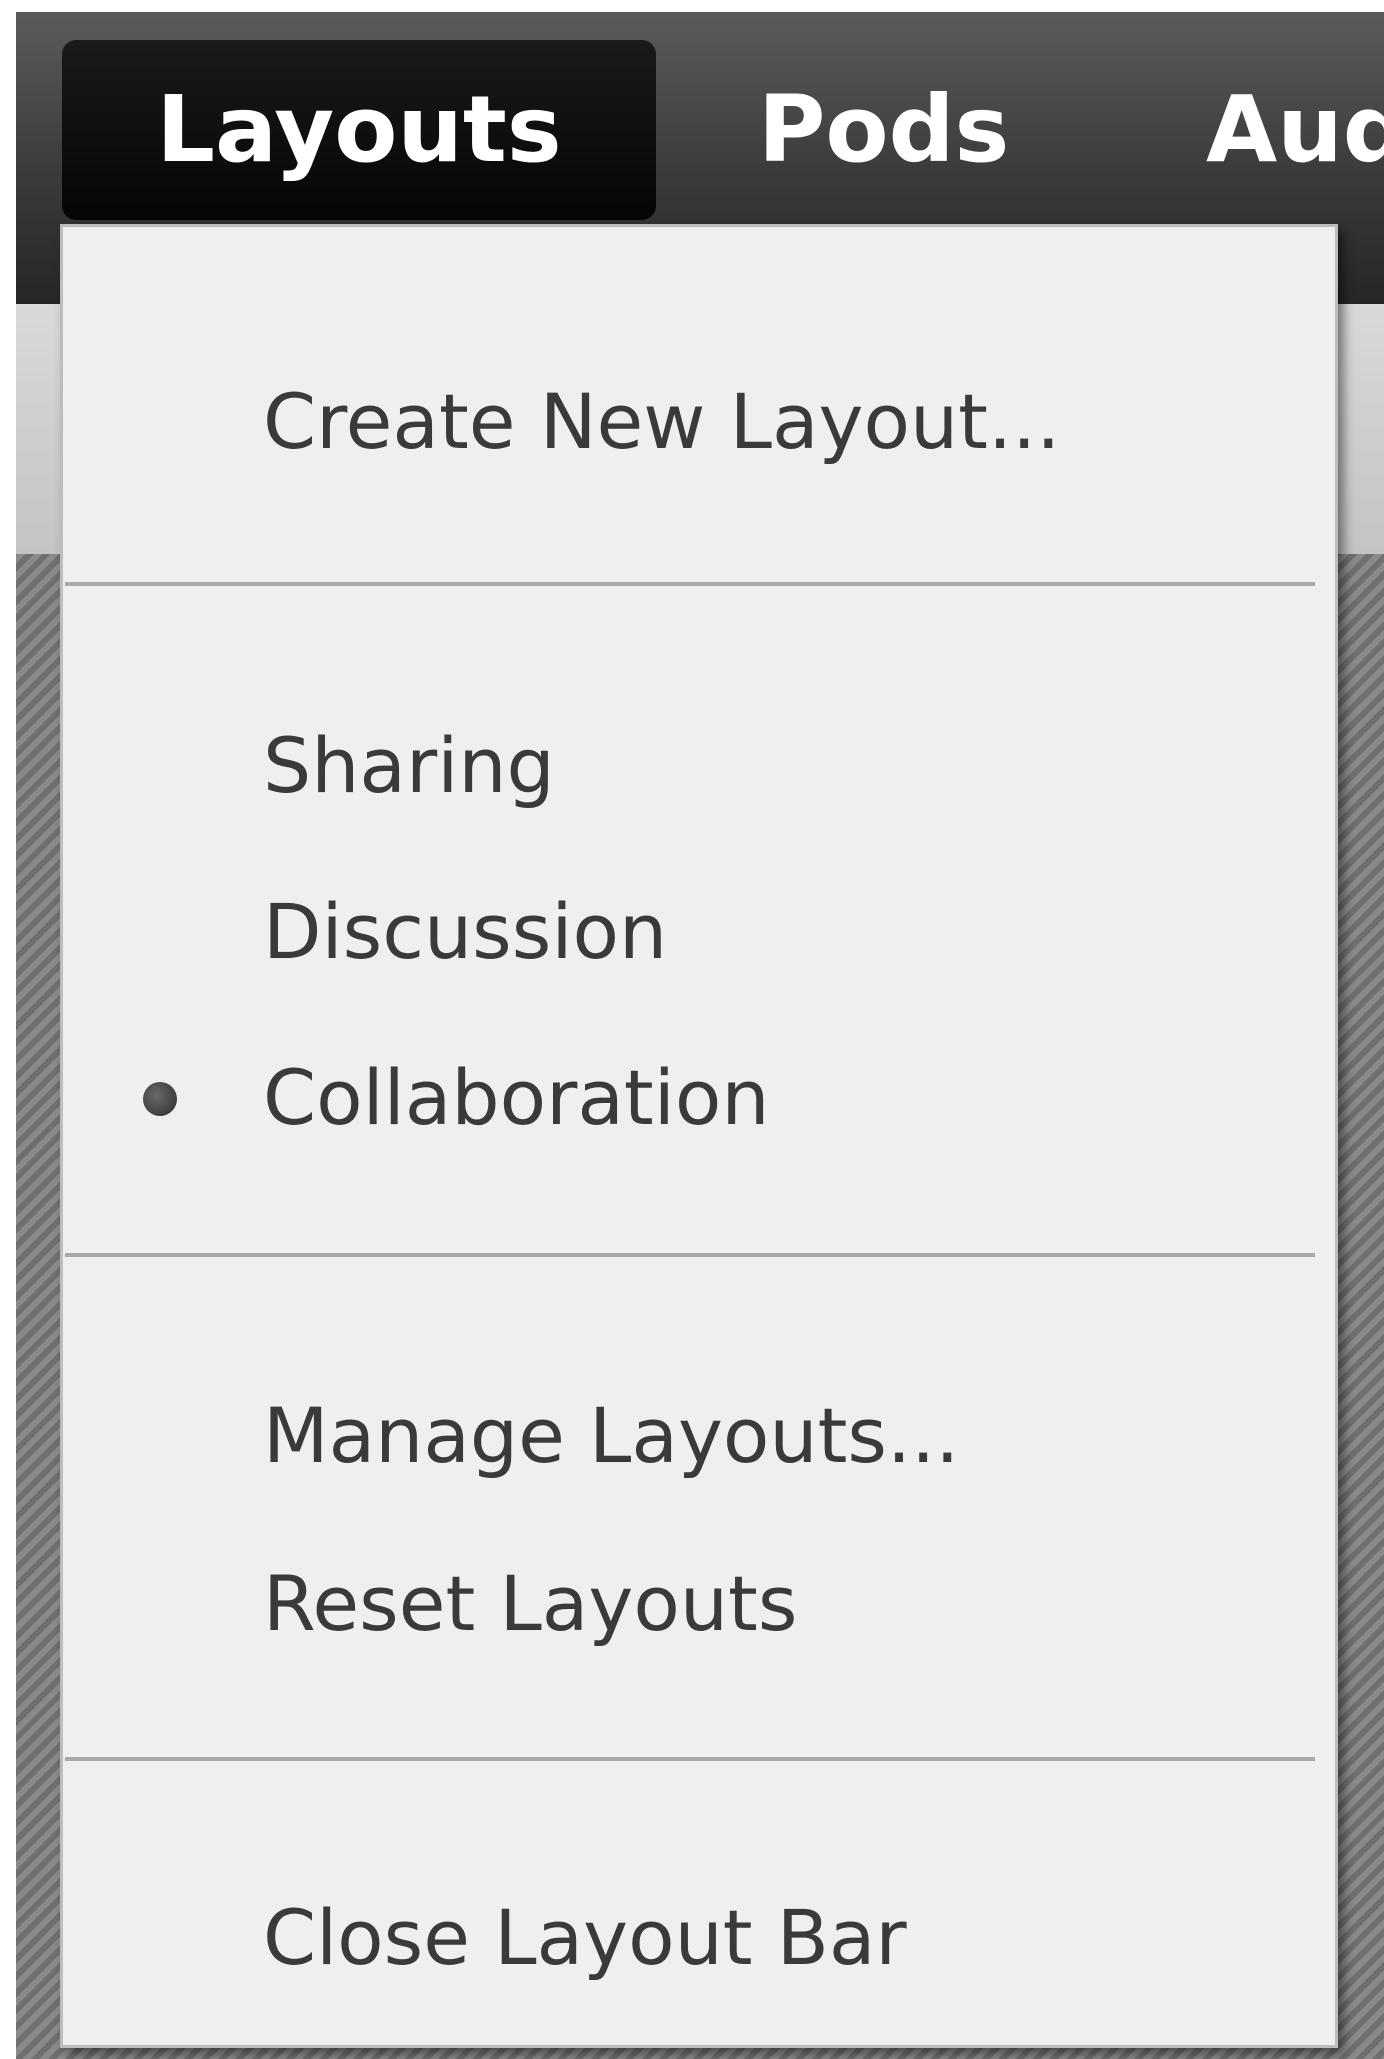 The width and height of the screenshot is (1384, 2059). What do you see at coordinates (359, 130) in the screenshot?
I see `menu-layouts: Layouts` at bounding box center [359, 130].